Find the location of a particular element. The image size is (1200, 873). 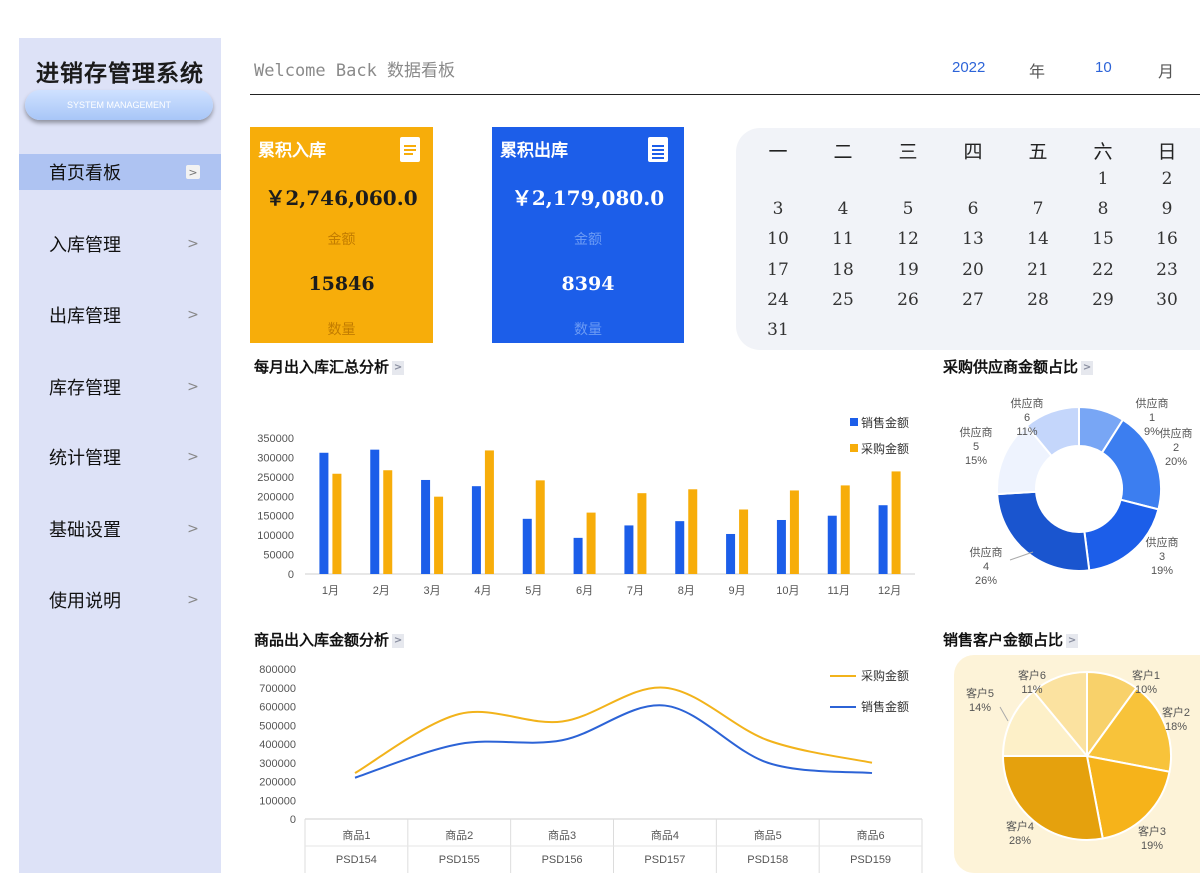

calendar-day: 26 is located at coordinates (908, 300).